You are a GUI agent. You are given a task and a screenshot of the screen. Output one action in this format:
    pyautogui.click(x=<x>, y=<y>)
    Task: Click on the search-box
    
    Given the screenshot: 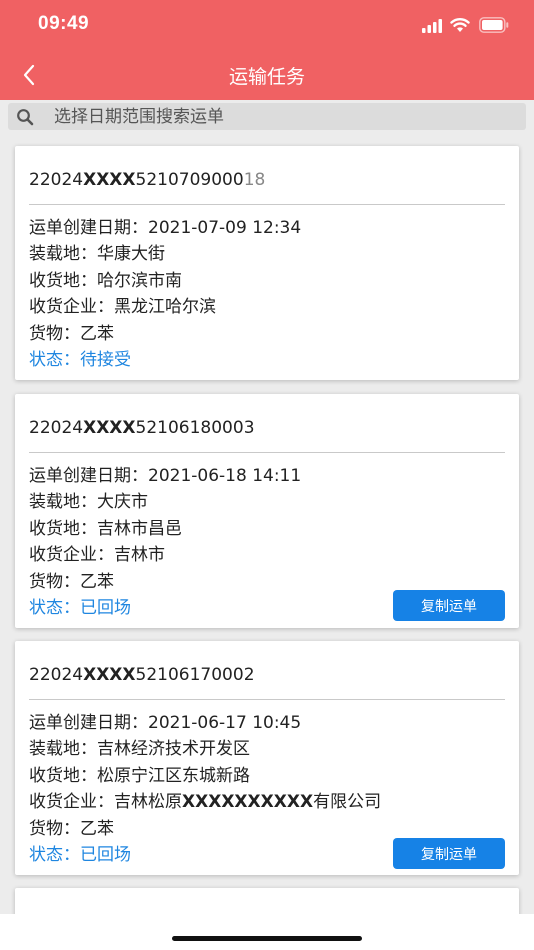 What is the action you would take?
    pyautogui.click(x=267, y=116)
    